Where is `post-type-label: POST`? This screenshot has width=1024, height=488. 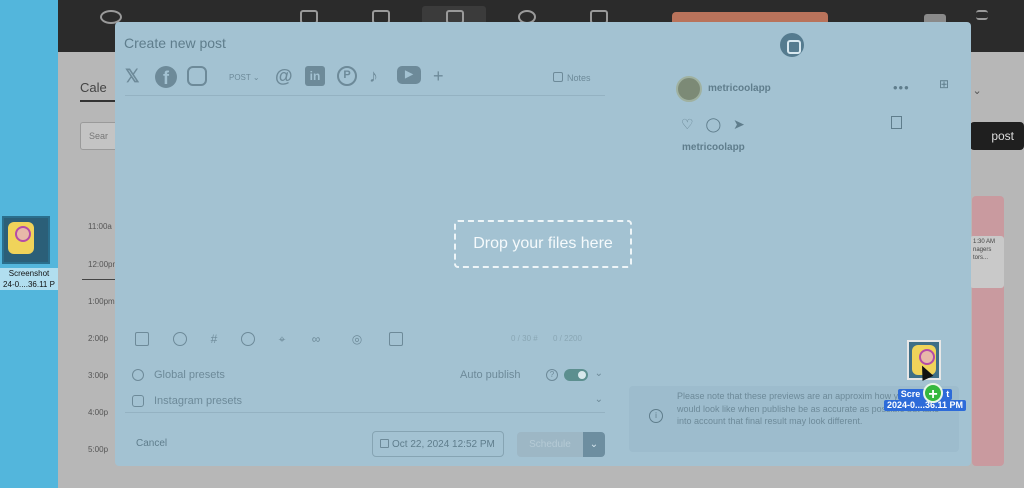
post-type-label: POST is located at coordinates (240, 77).